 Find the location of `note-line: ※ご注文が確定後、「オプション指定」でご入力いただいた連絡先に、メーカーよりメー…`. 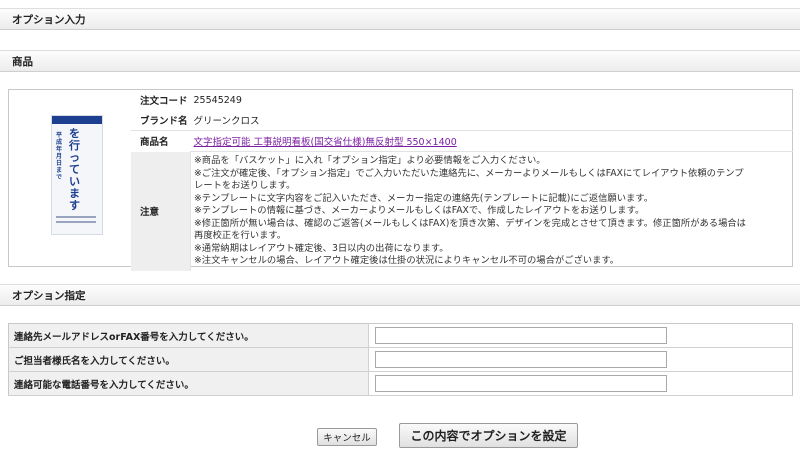

note-line: ※ご注文が確定後、「オプション指定」でご入力いただいた連絡先に、メーカーよりメー… is located at coordinates (469, 173).